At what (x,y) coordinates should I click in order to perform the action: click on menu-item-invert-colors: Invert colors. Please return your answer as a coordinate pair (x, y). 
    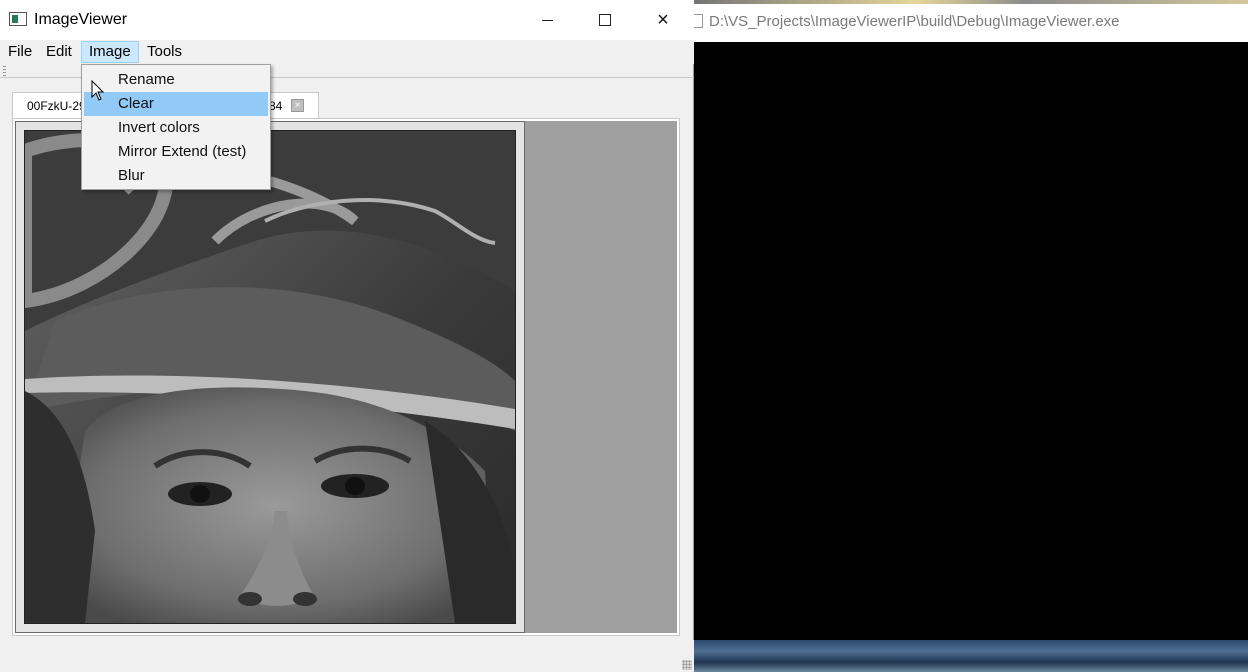
    Looking at the image, I should click on (176, 128).